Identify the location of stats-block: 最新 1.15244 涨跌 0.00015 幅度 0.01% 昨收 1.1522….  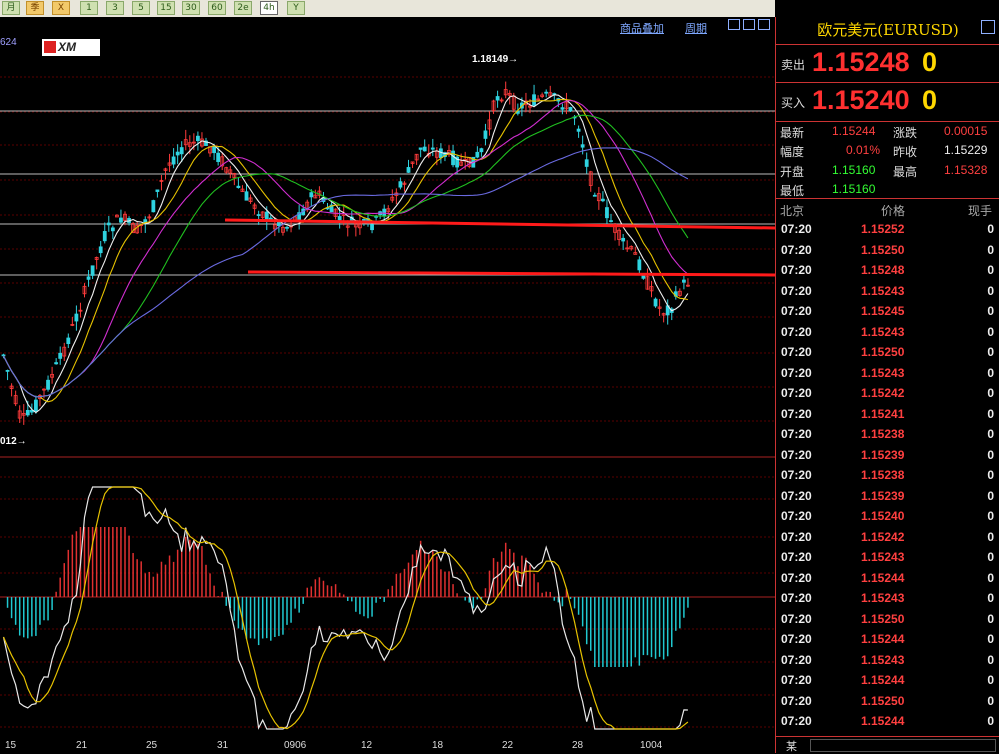
(887, 159).